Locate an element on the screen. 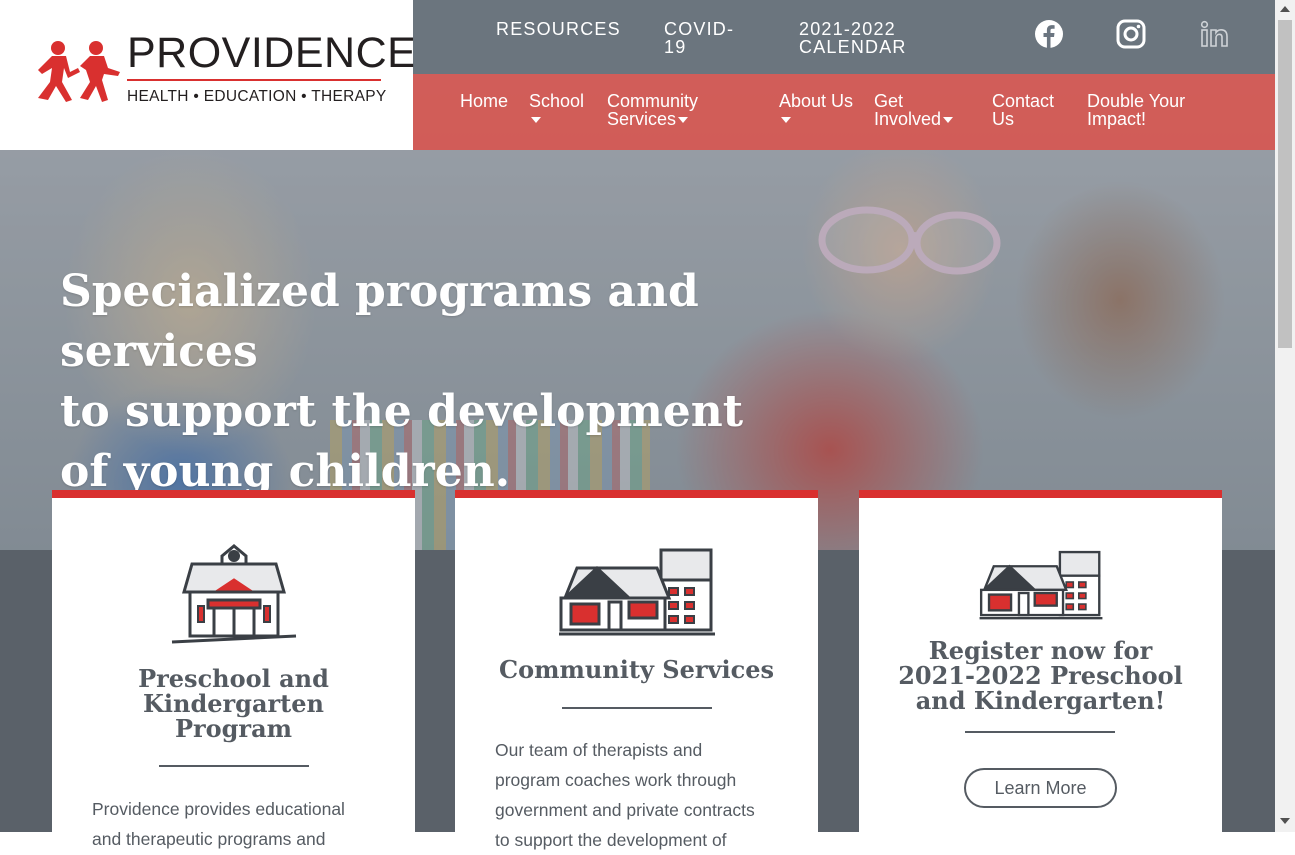 Image resolution: width=1295 pixels, height=855 pixels. covid-link-line: COVID- is located at coordinates (699, 29).